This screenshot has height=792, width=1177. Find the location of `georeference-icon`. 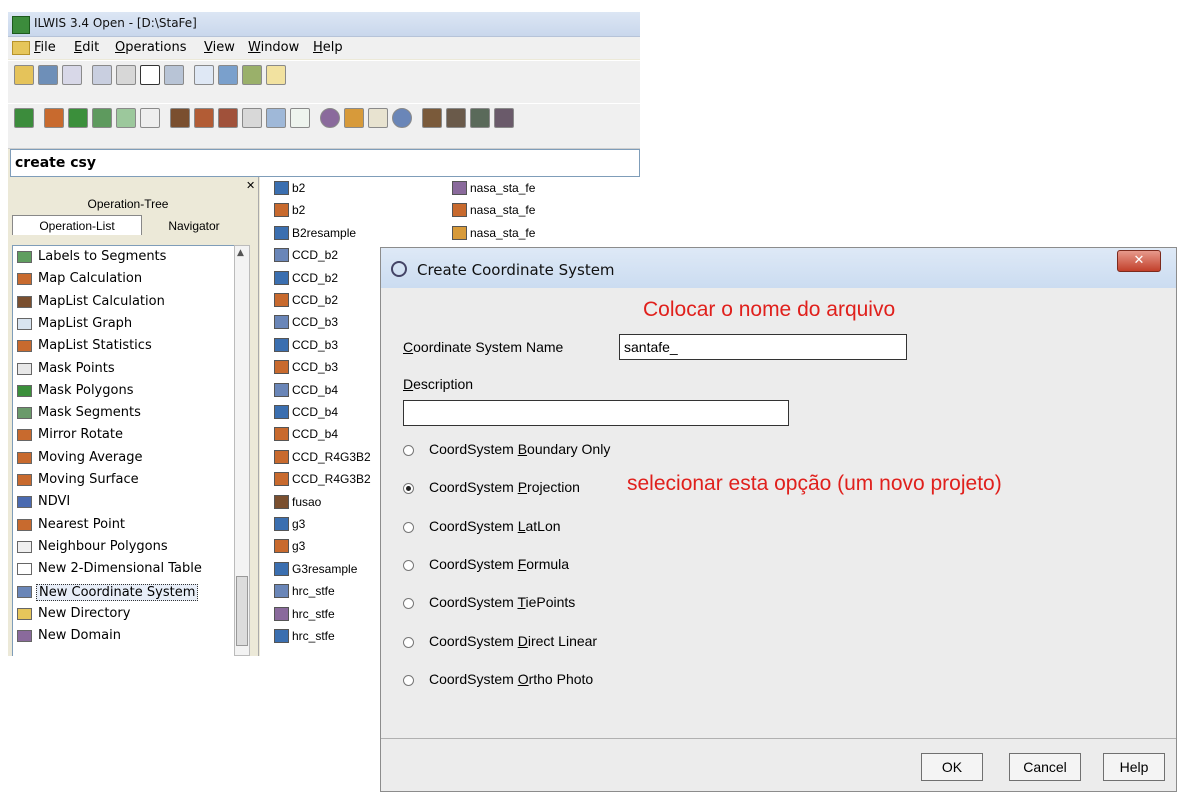

georeference-icon is located at coordinates (378, 118).